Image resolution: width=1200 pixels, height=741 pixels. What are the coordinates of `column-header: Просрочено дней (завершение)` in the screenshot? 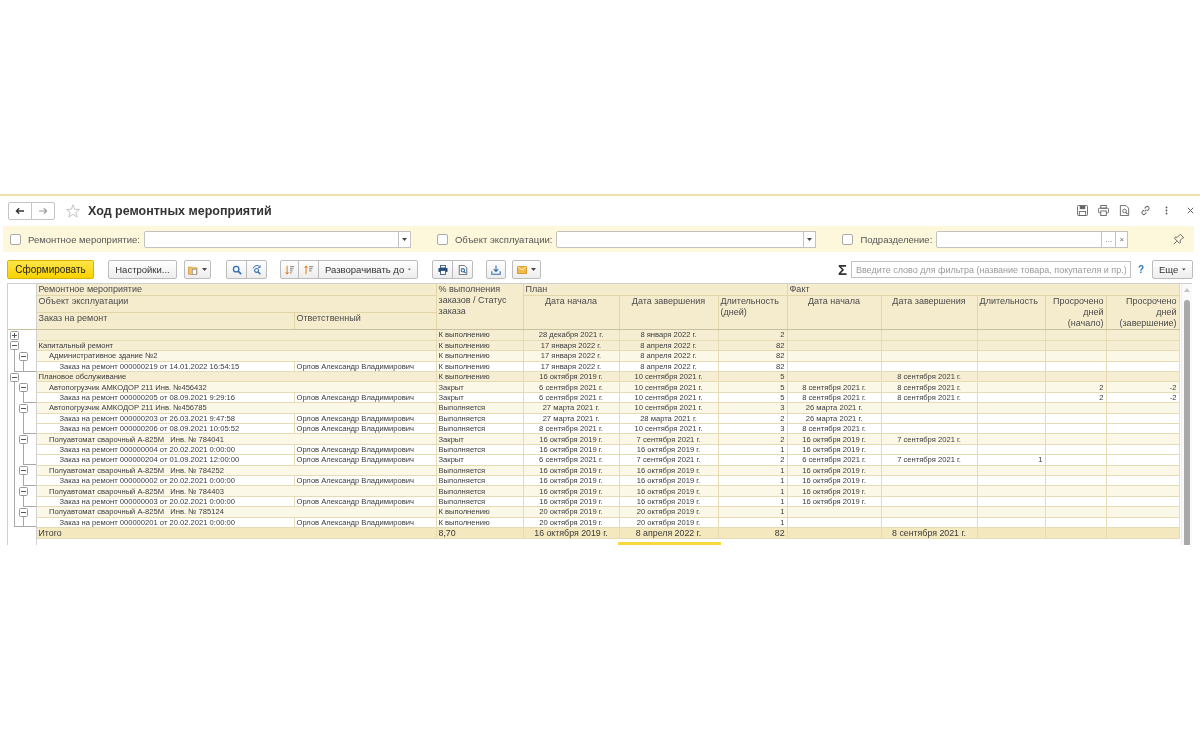 It's located at (1143, 312).